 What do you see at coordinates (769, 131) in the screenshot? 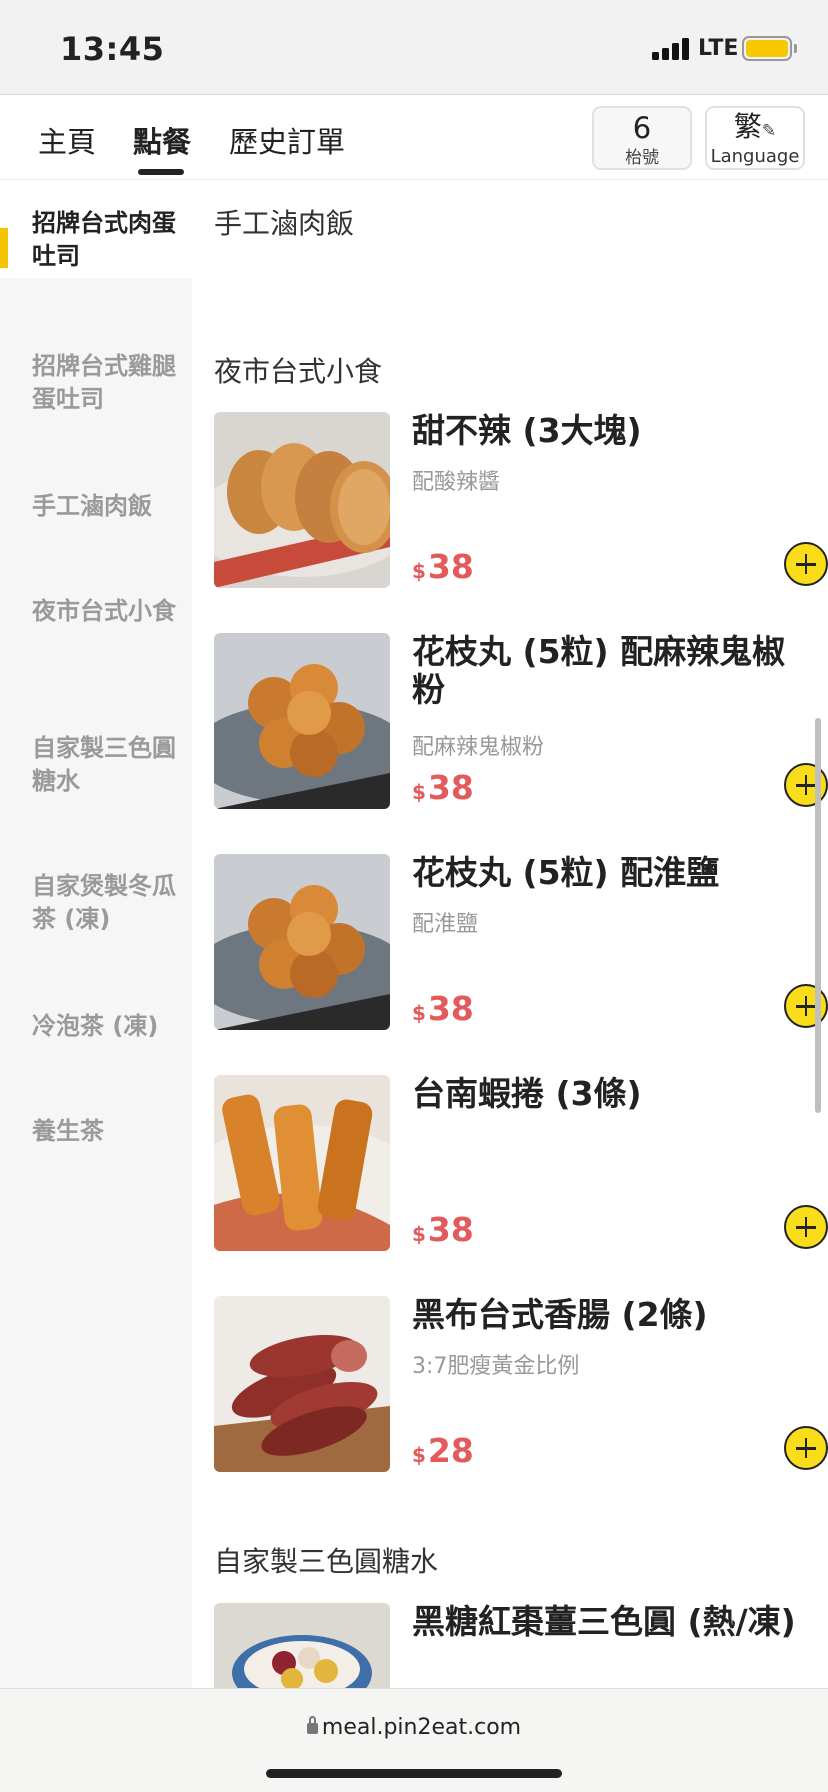
I see `pencil-icon: ✎` at bounding box center [769, 131].